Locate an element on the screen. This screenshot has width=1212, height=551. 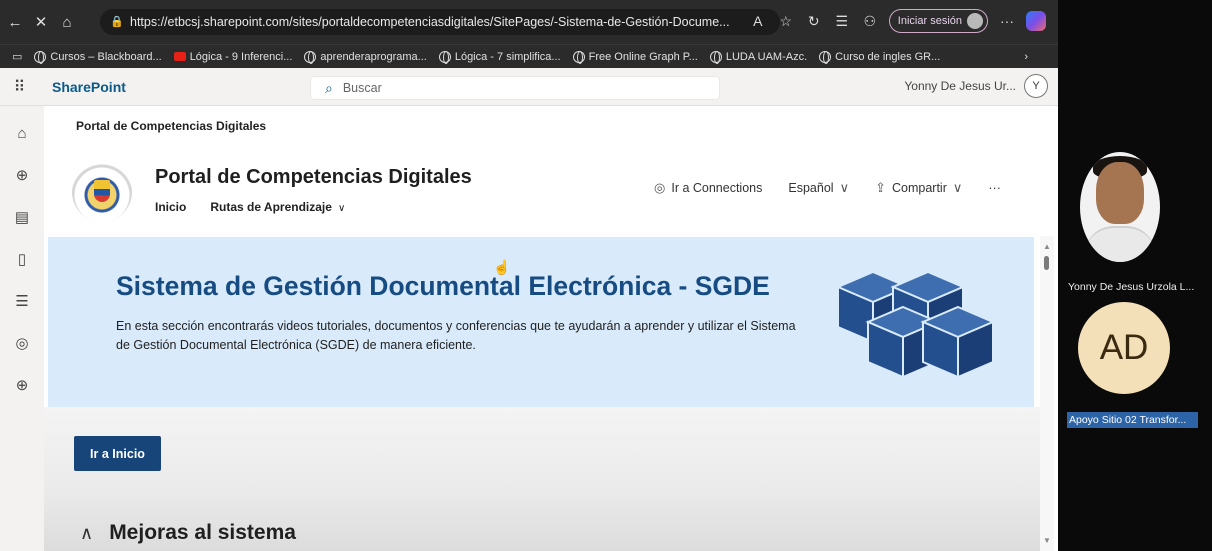
bookmark-item: LUDA UAM-Azc. is located at coordinates (758, 57).